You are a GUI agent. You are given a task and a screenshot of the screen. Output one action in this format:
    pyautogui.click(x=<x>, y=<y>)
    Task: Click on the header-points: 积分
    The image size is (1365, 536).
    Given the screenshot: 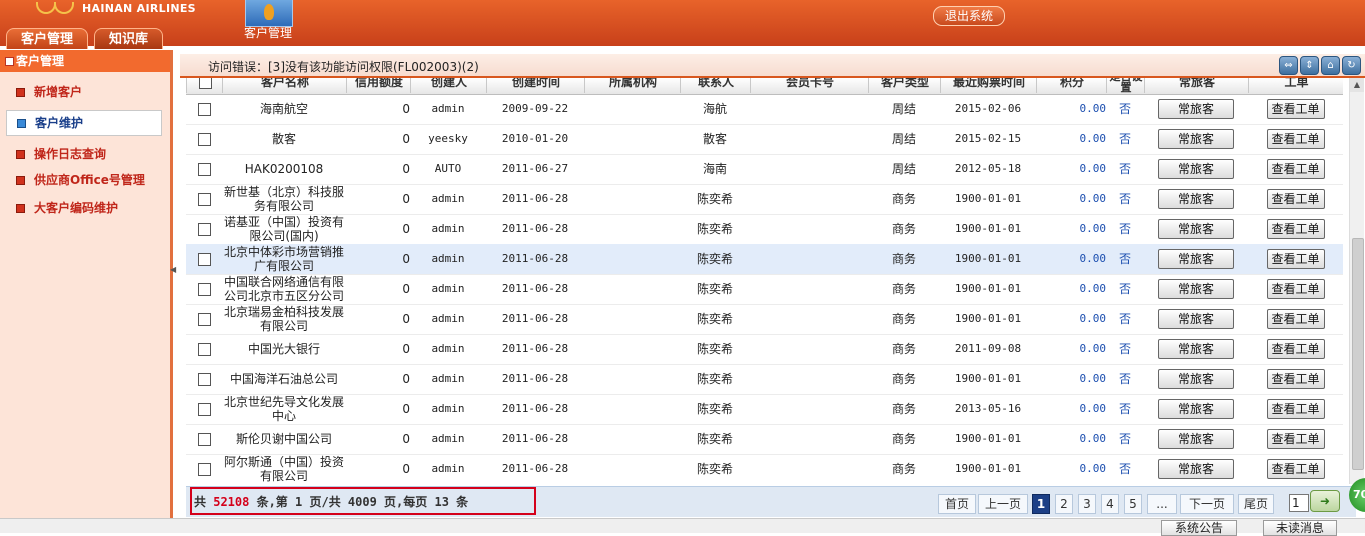 What is the action you would take?
    pyautogui.click(x=1071, y=85)
    